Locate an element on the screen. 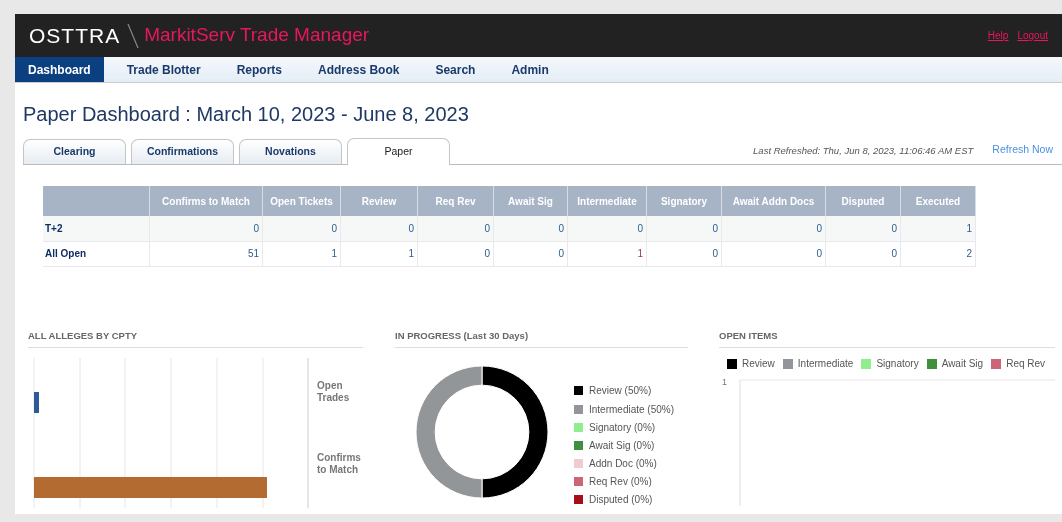  category-label: Open Trades is located at coordinates (334, 391).